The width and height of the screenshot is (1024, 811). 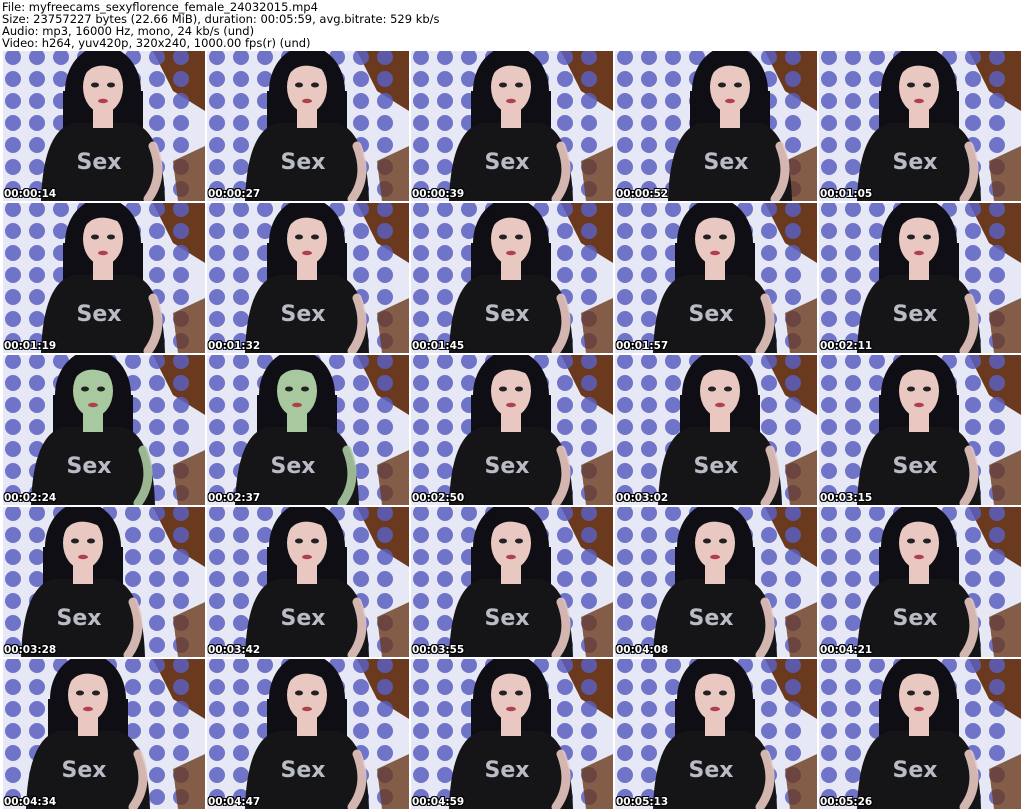 What do you see at coordinates (846, 802) in the screenshot?
I see `timestamp-label: 00:05:26` at bounding box center [846, 802].